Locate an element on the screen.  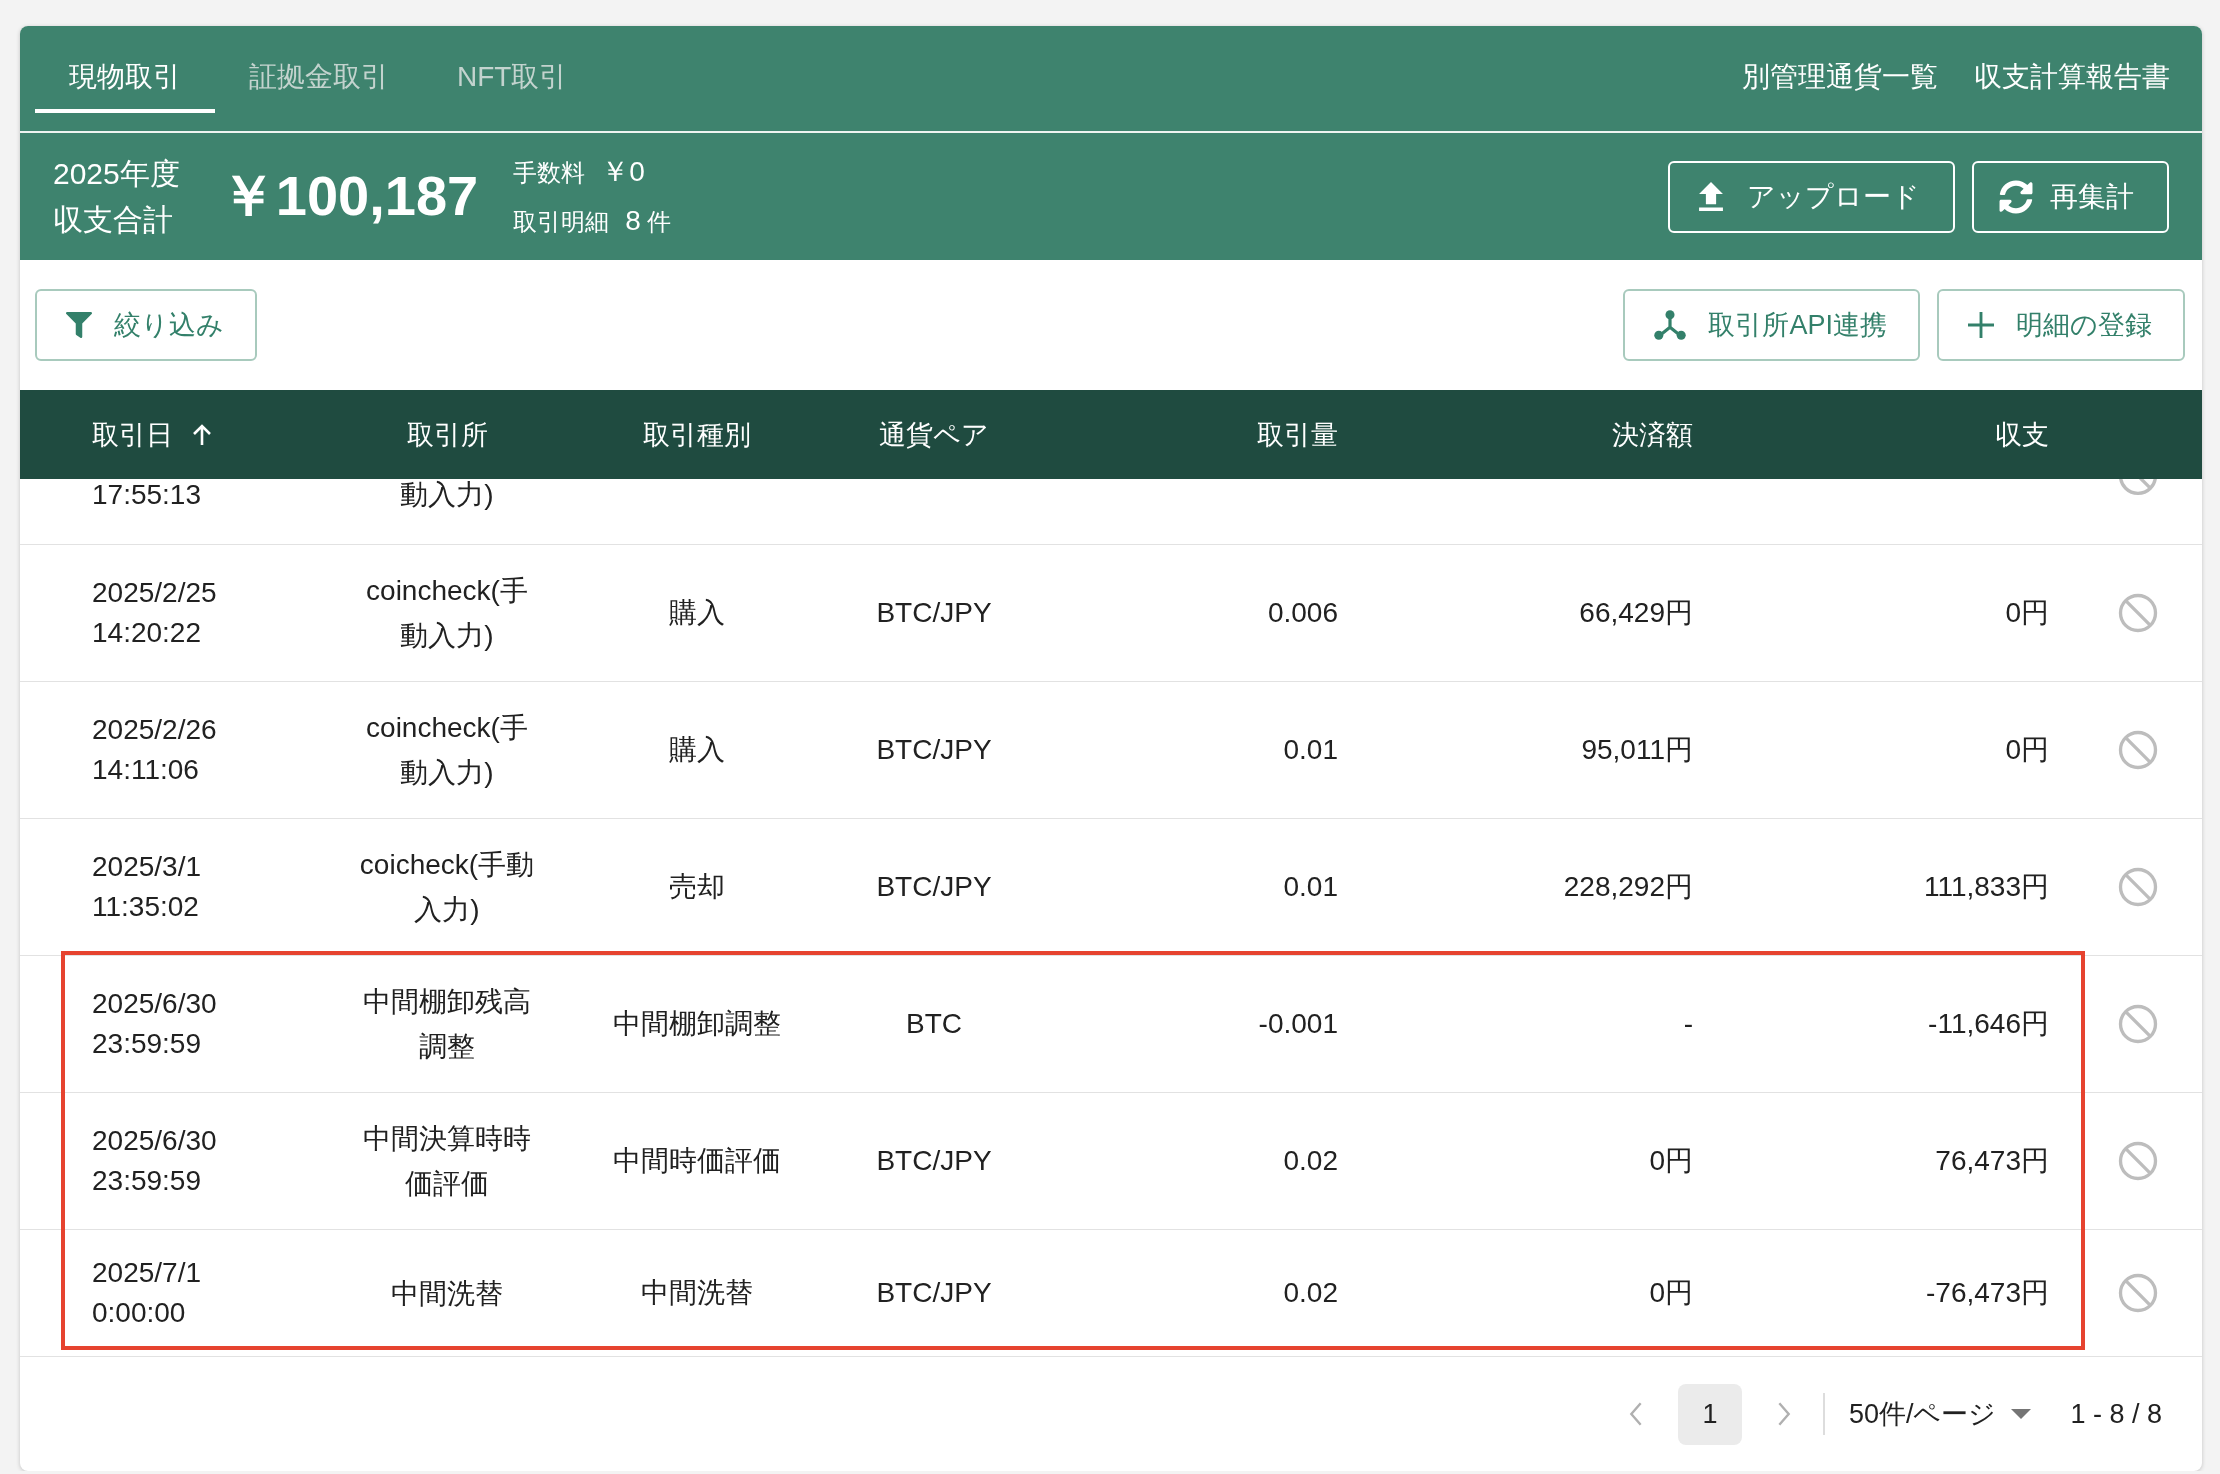
exchange-name: 中間決算時時価評価 is located at coordinates (447, 1161).